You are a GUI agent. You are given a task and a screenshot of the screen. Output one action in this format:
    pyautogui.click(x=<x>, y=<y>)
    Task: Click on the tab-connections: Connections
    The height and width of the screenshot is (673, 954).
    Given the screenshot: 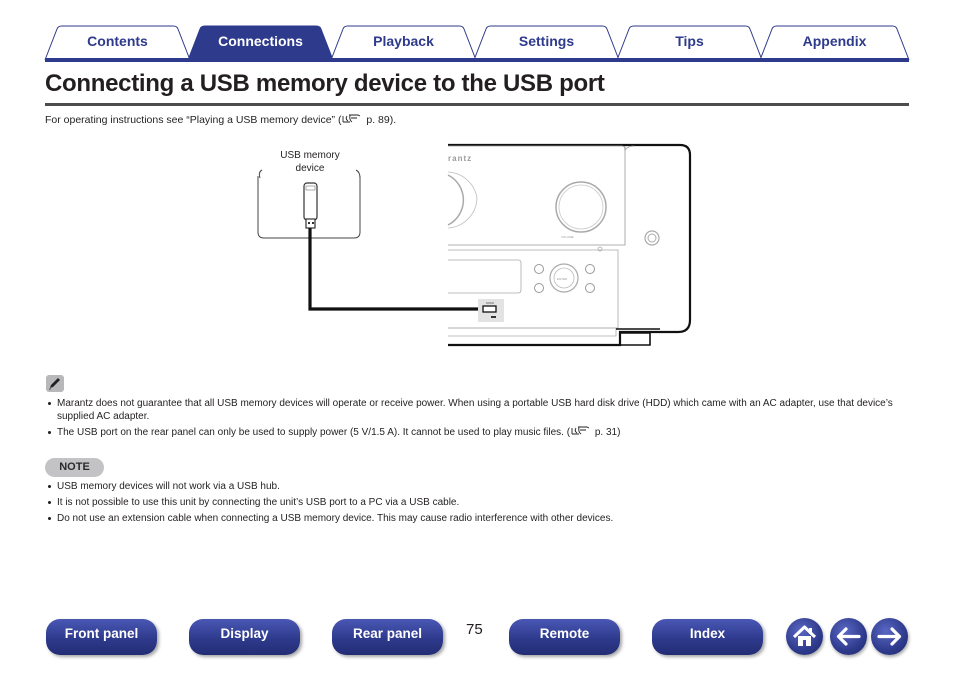 What is the action you would take?
    pyautogui.click(x=260, y=43)
    